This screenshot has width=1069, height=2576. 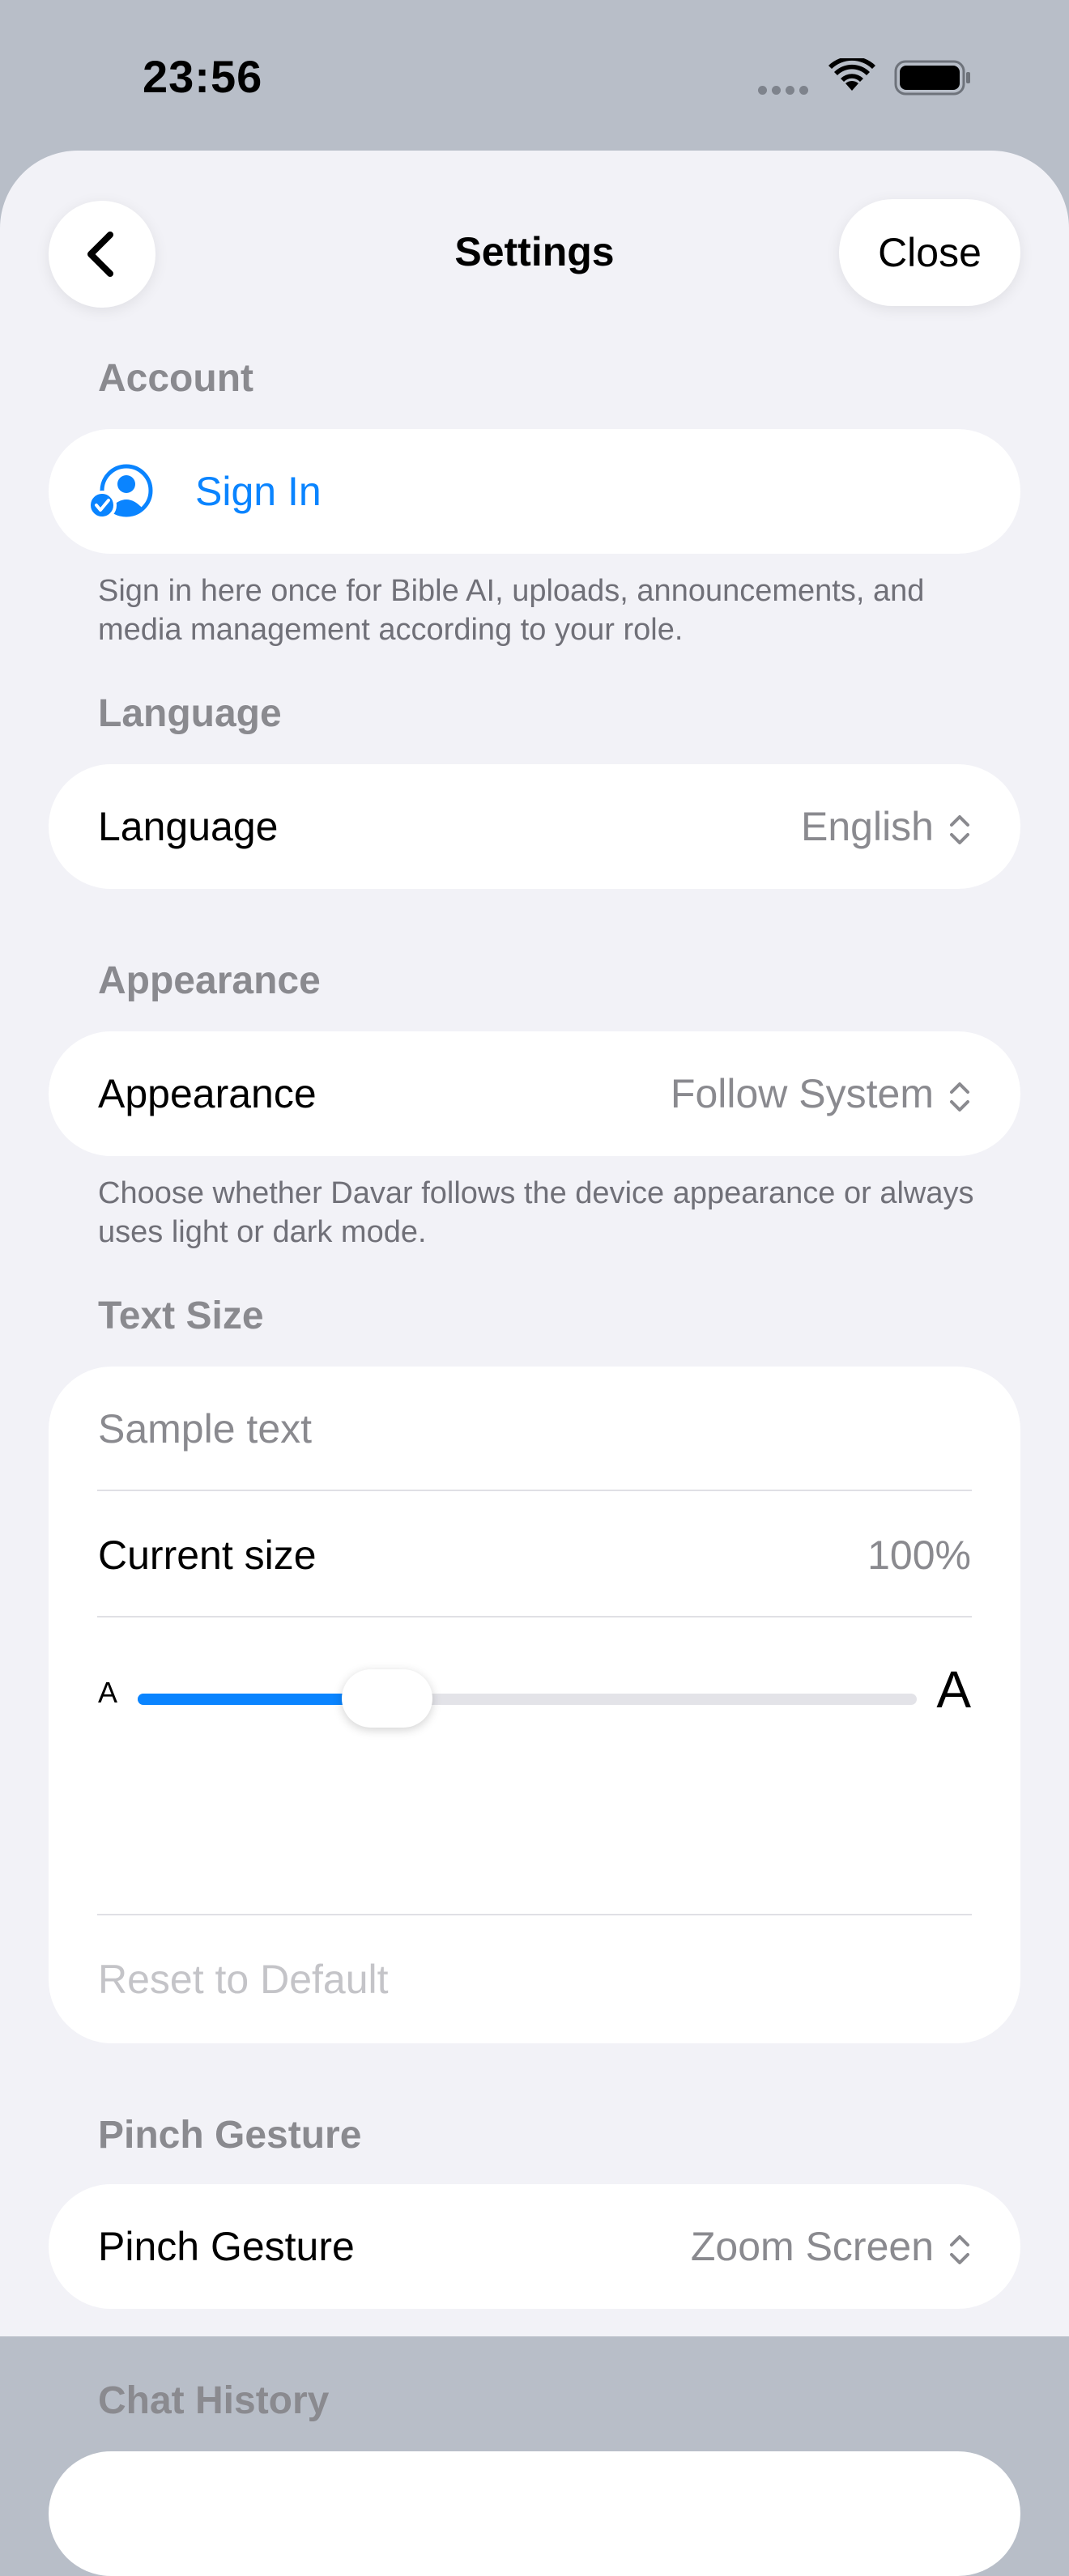 I want to click on sign-in-row: Sign In, so click(x=534, y=492).